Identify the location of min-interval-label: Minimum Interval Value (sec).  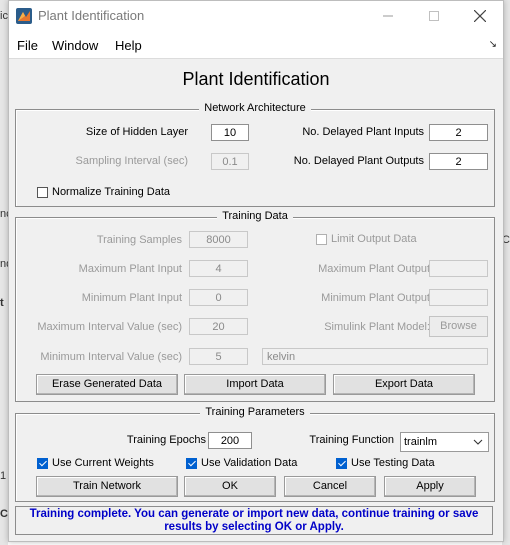
(111, 357).